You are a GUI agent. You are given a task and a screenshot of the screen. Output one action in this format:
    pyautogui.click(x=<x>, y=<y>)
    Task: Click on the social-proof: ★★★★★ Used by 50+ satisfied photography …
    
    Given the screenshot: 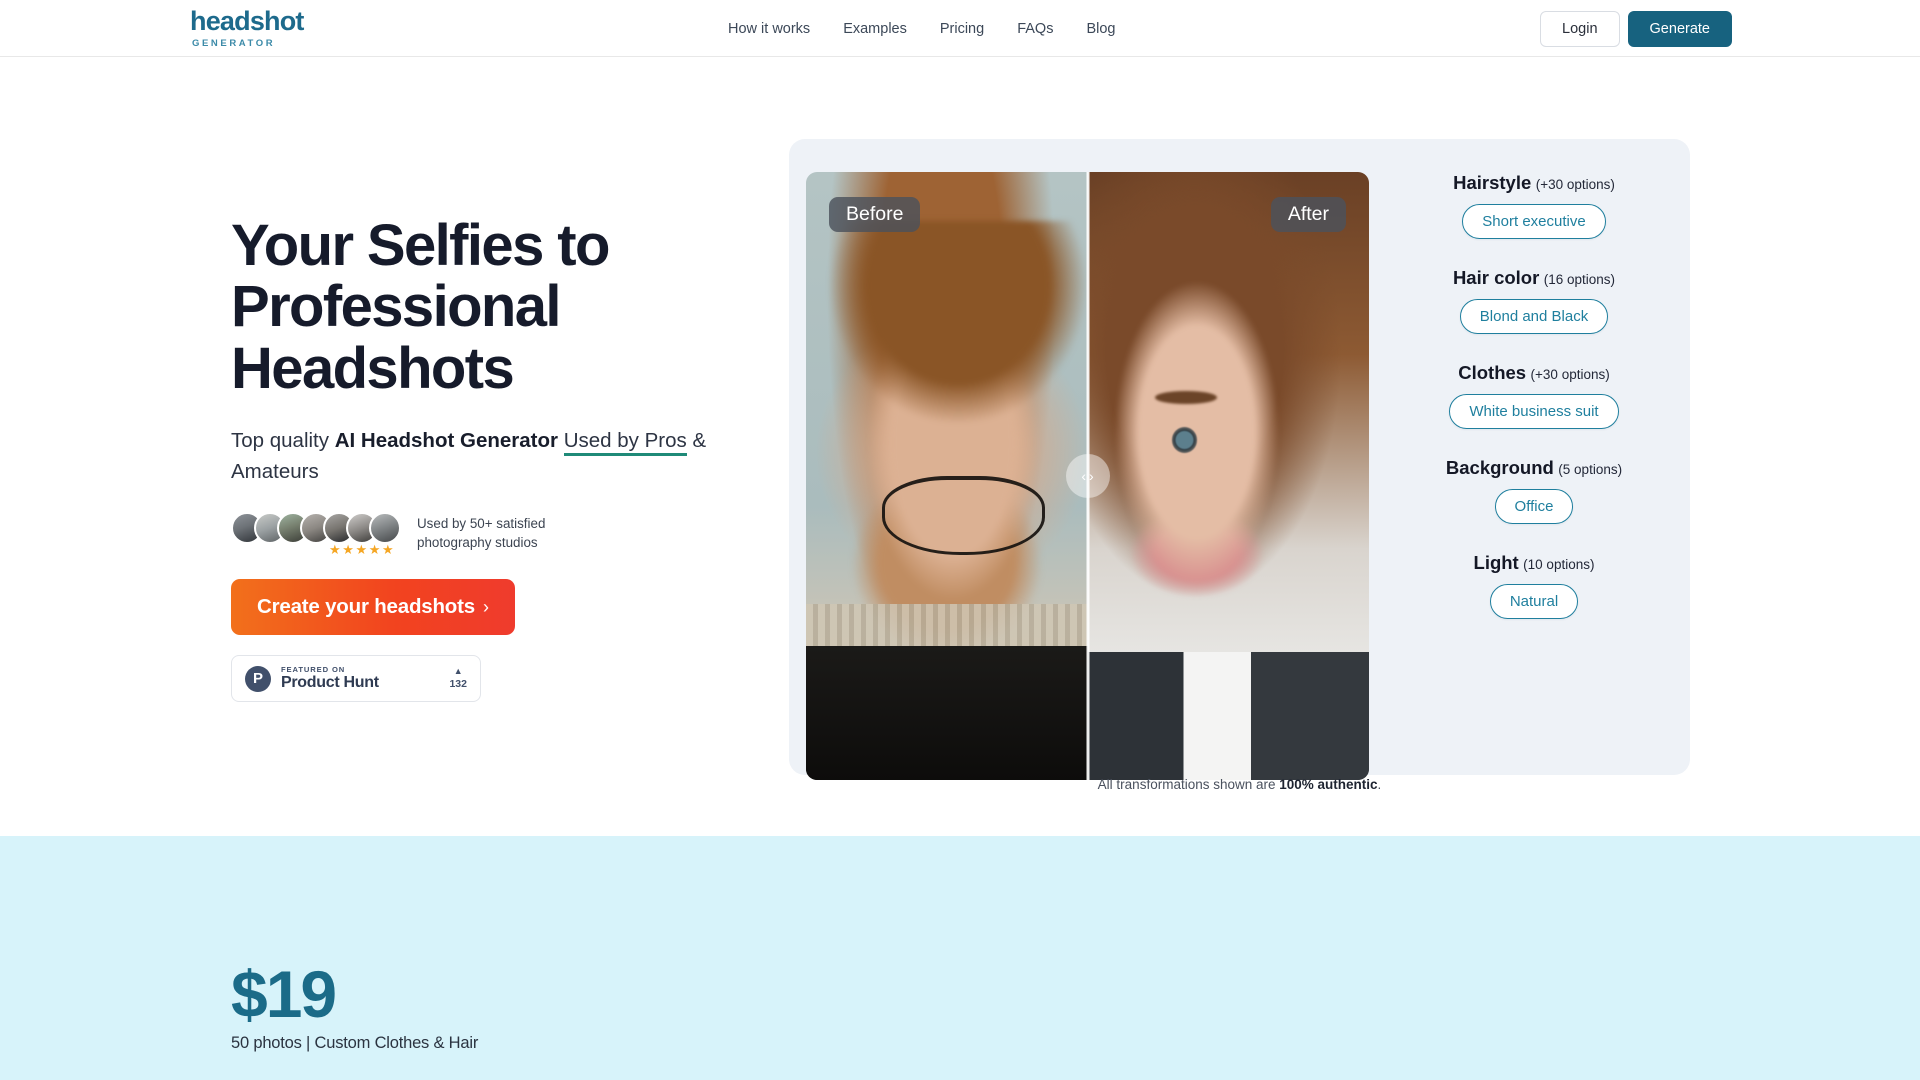 What is the action you would take?
    pyautogui.click(x=491, y=534)
    